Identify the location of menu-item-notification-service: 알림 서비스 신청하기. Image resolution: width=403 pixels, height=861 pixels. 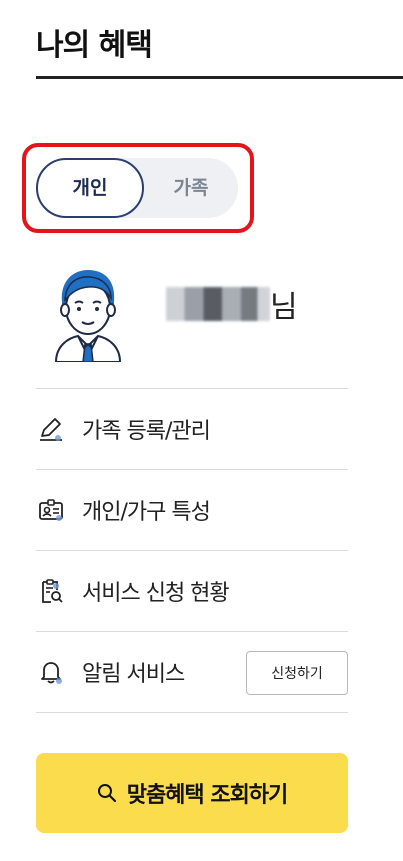
(192, 672).